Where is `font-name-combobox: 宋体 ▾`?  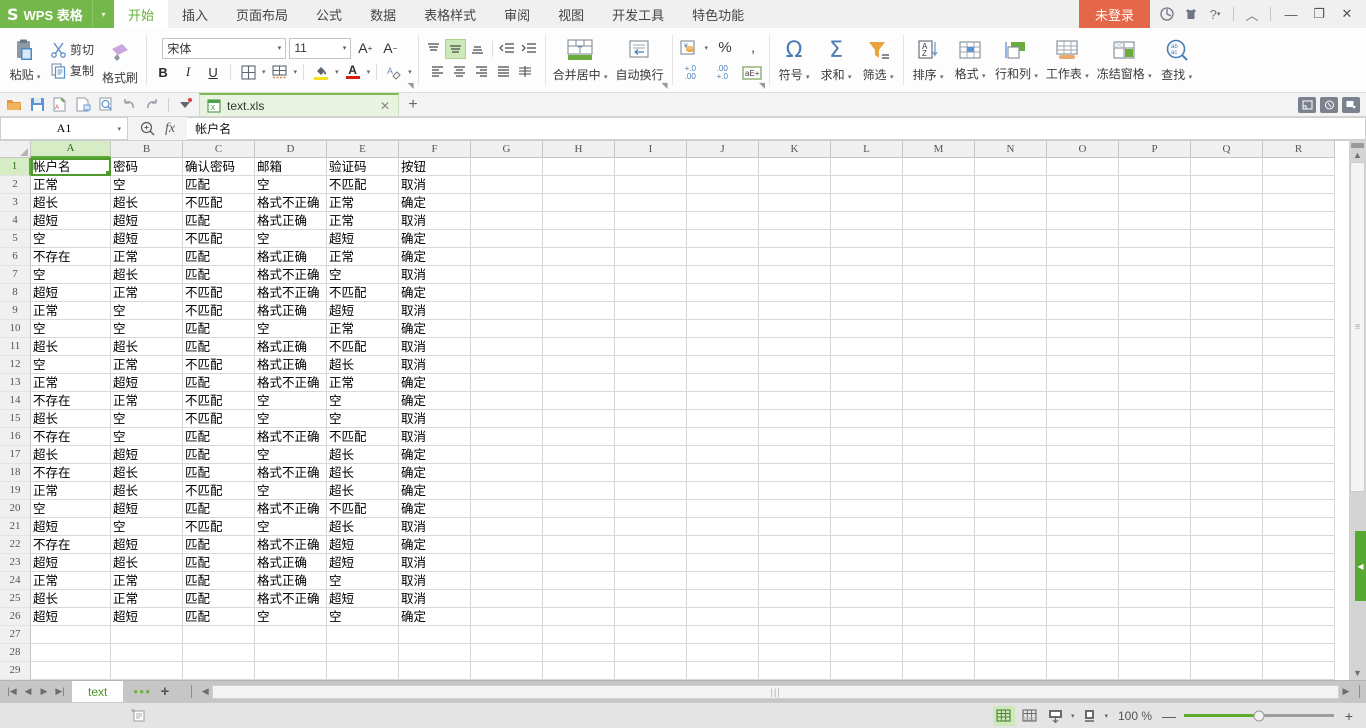 font-name-combobox: 宋体 ▾ is located at coordinates (224, 48).